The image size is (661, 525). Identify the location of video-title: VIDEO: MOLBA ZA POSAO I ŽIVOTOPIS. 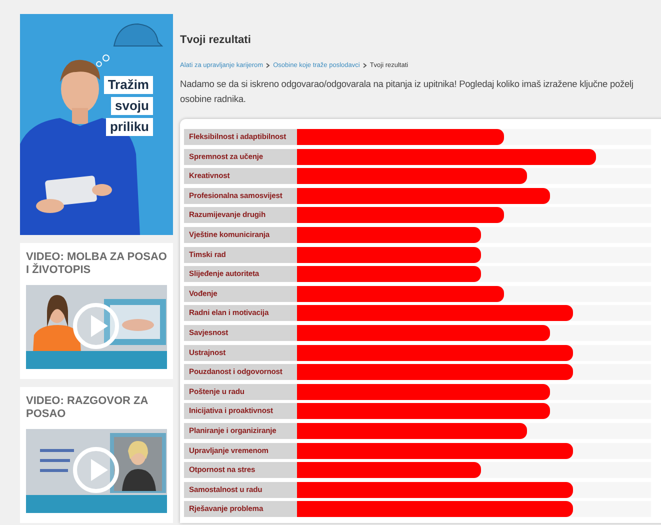
(96, 264).